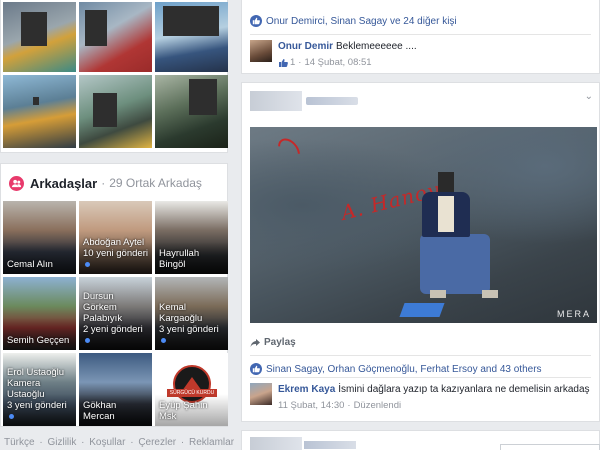 The width and height of the screenshot is (600, 450). Describe the element at coordinates (304, 101) in the screenshot. I see `post-header` at that location.